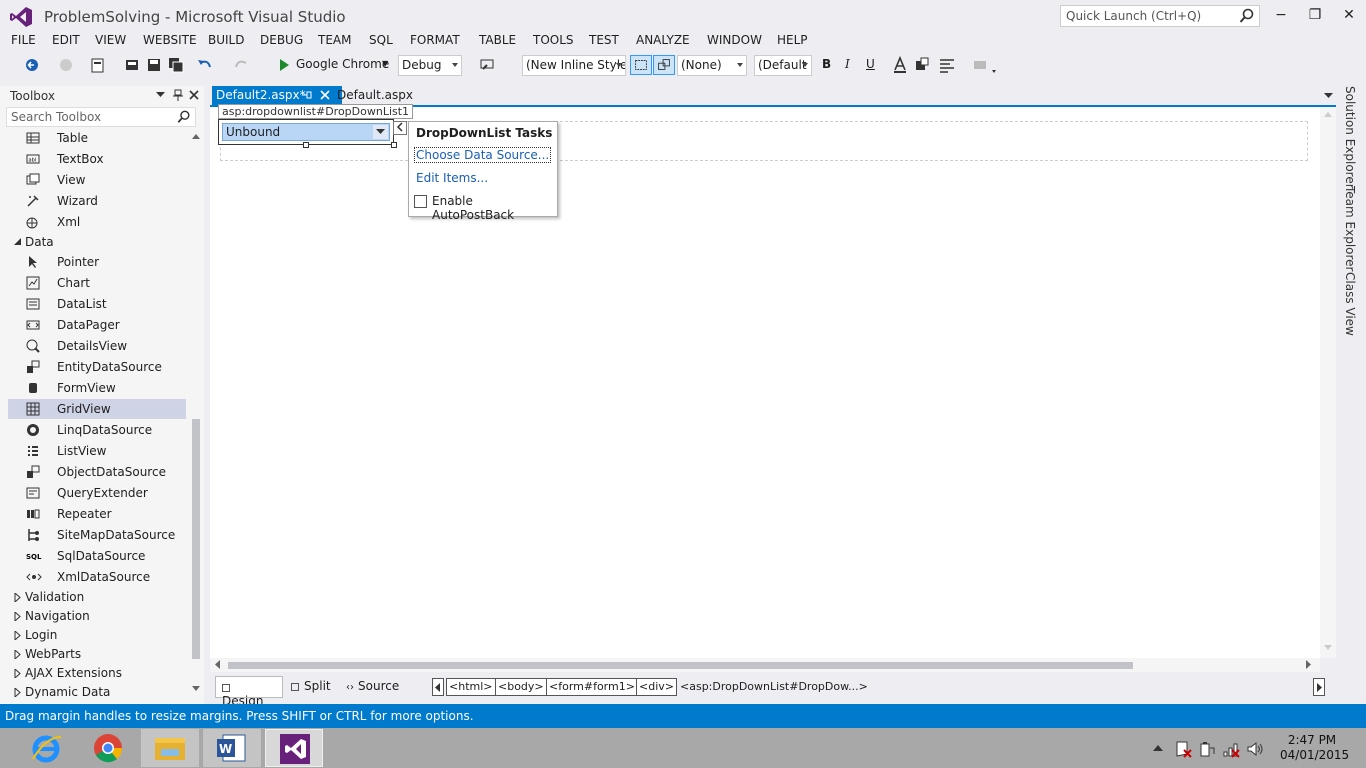 Image resolution: width=1366 pixels, height=768 pixels. What do you see at coordinates (325, 95) in the screenshot?
I see `close-tab-icon` at bounding box center [325, 95].